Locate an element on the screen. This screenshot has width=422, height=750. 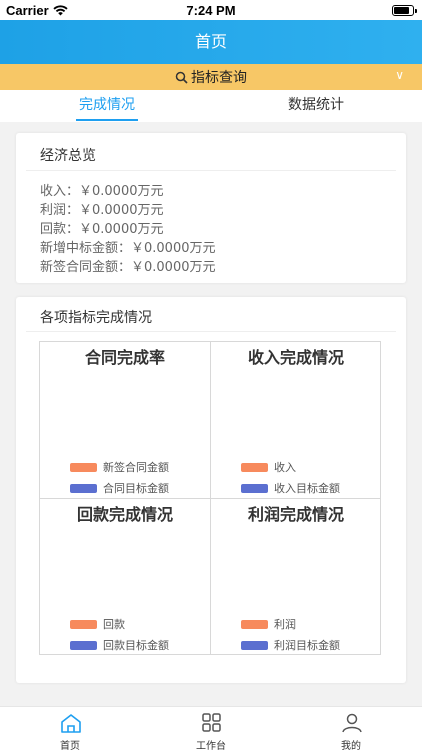
nav-profile-label: 我的 is located at coordinates (351, 745).